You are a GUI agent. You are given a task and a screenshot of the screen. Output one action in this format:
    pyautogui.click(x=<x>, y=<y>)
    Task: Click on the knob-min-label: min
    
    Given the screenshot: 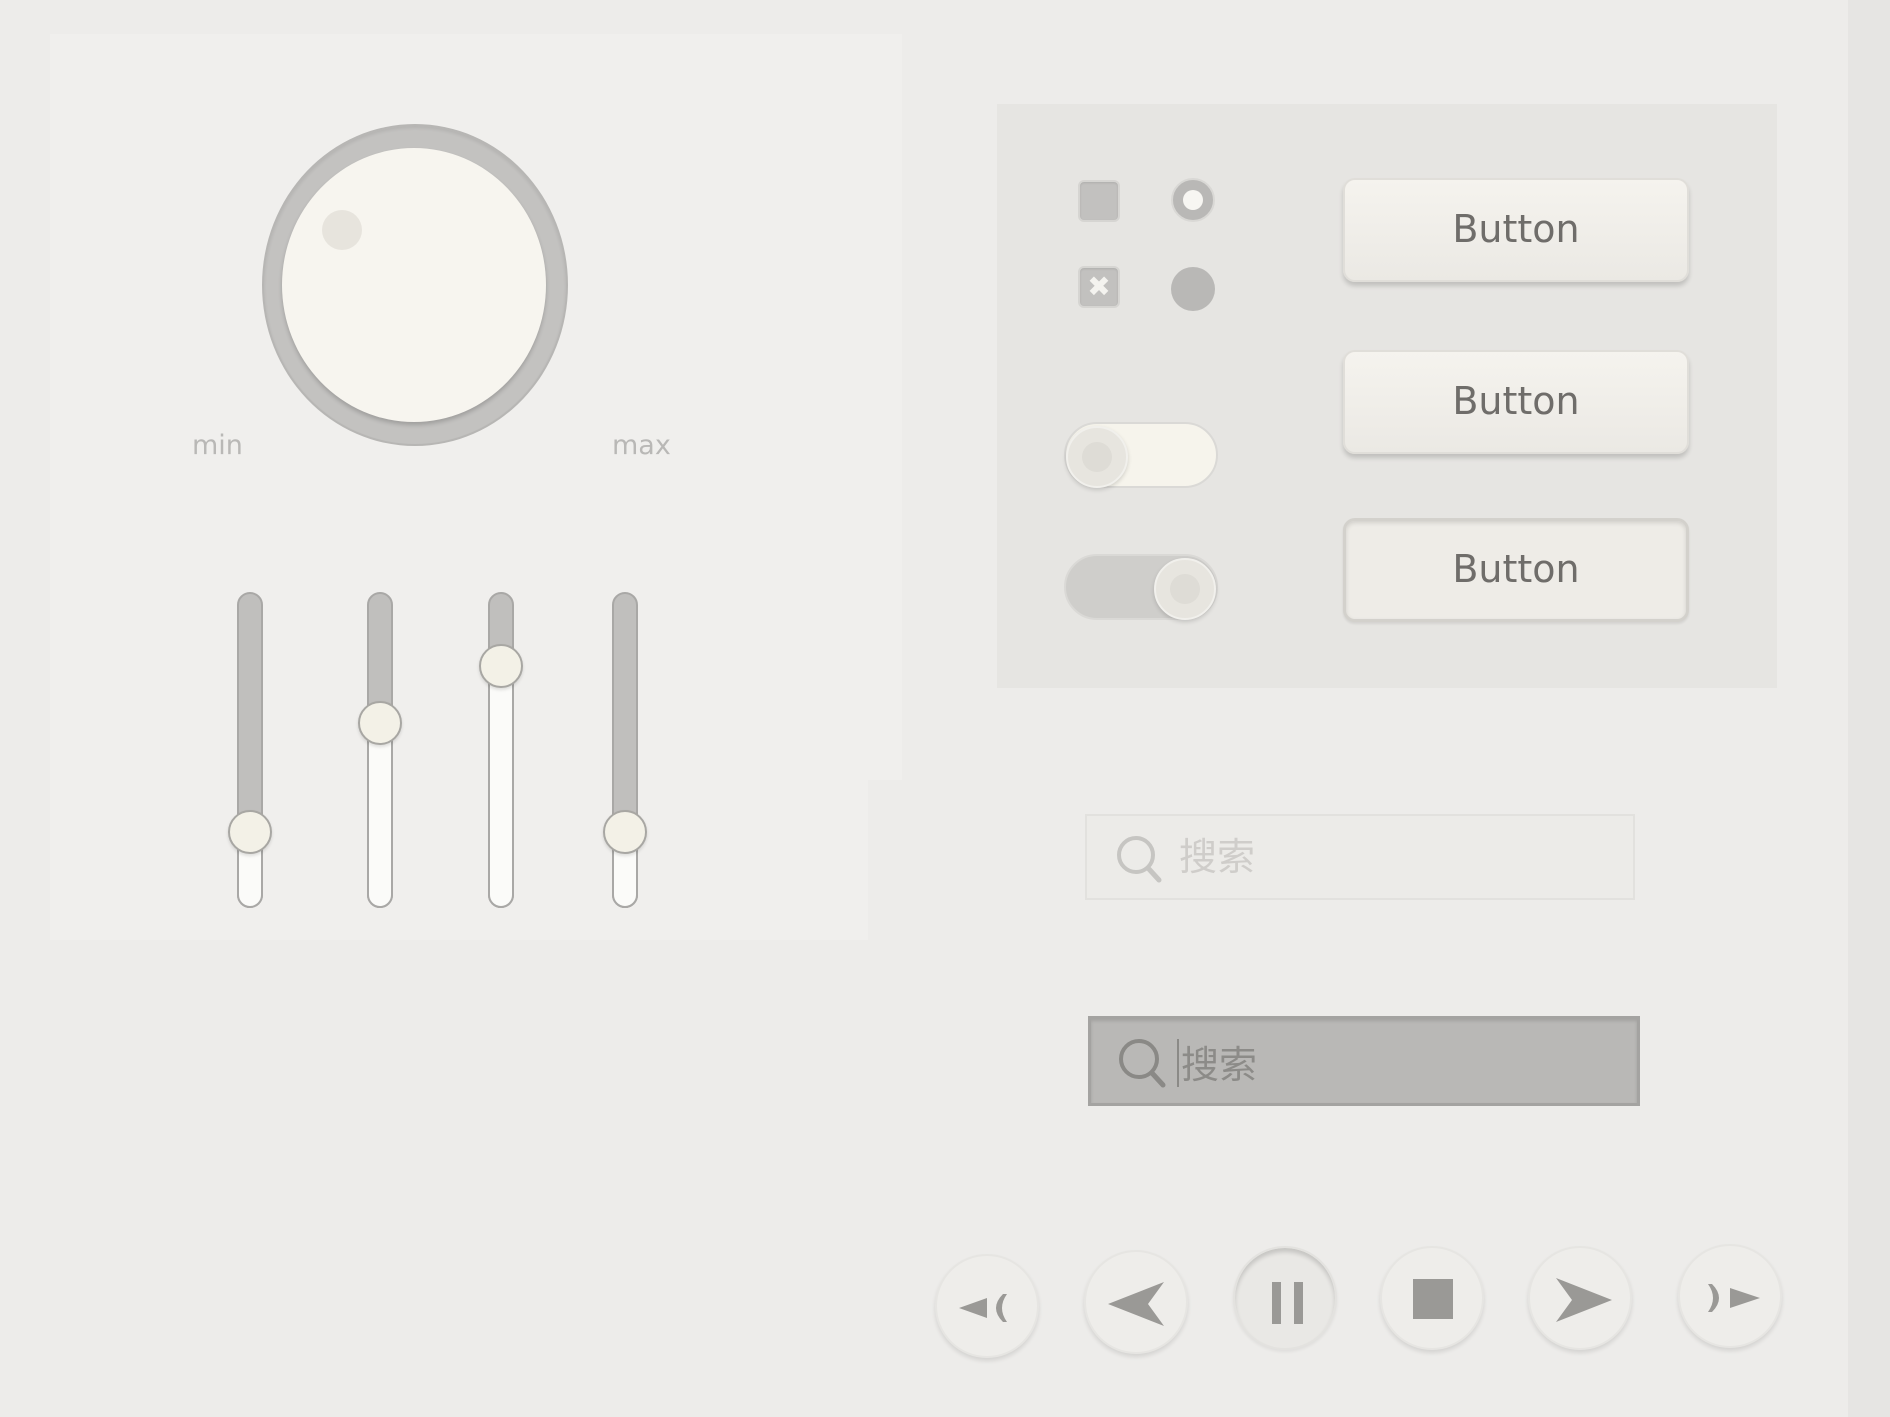 What is the action you would take?
    pyautogui.click(x=217, y=445)
    